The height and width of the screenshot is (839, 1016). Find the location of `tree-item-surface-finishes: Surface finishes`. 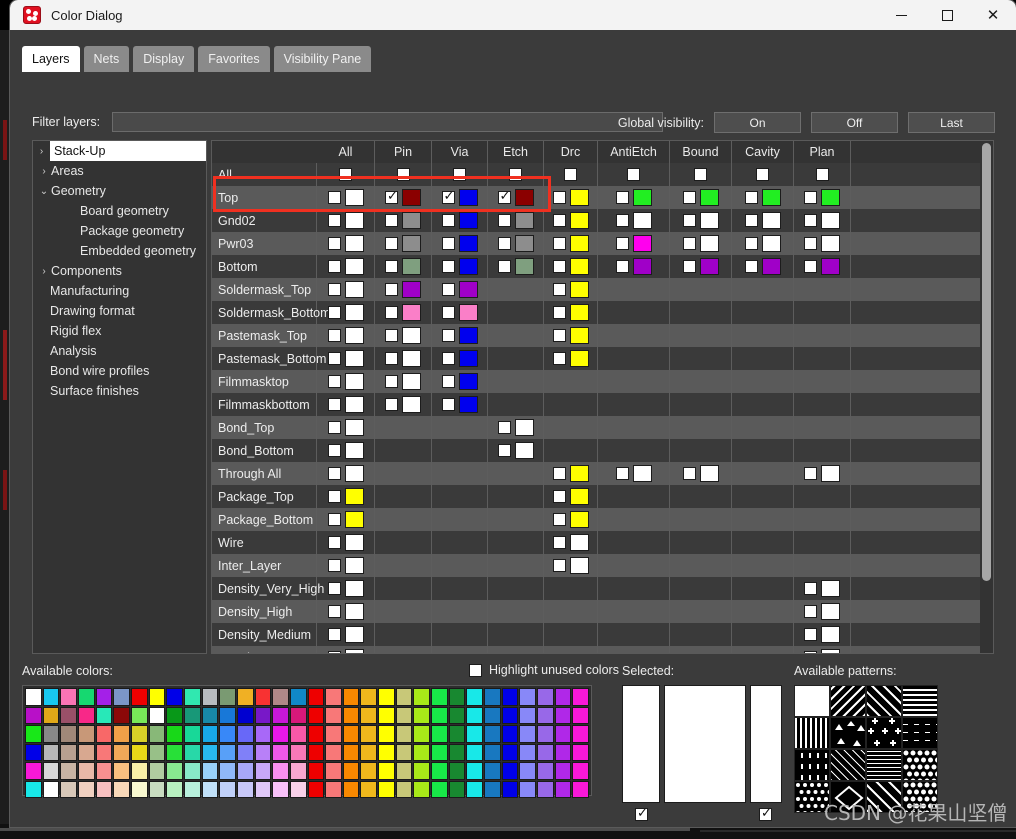

tree-item-surface-finishes: Surface finishes is located at coordinates (119, 391).